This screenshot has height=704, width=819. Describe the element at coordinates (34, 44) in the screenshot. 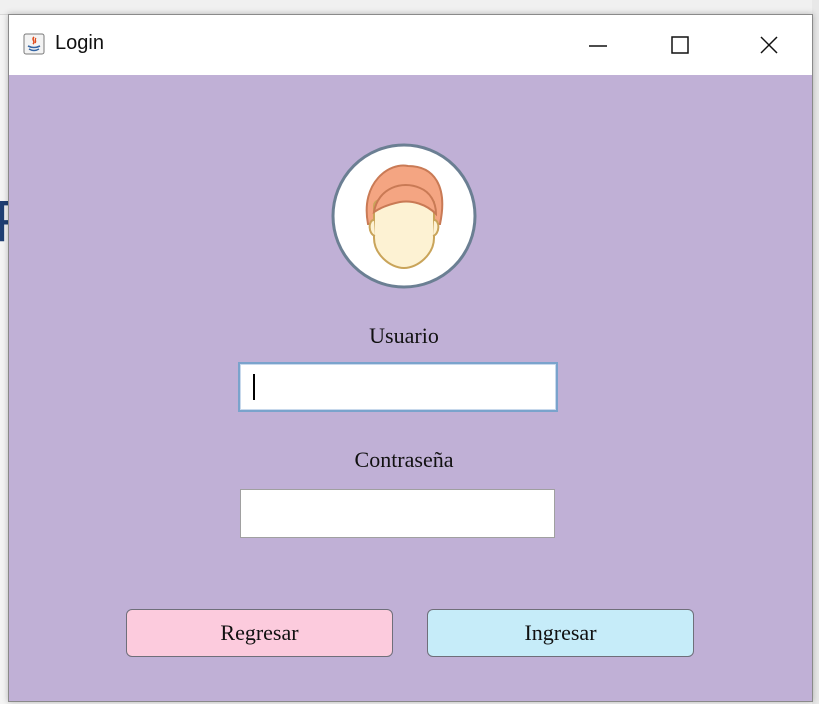

I see `java-icon` at that location.